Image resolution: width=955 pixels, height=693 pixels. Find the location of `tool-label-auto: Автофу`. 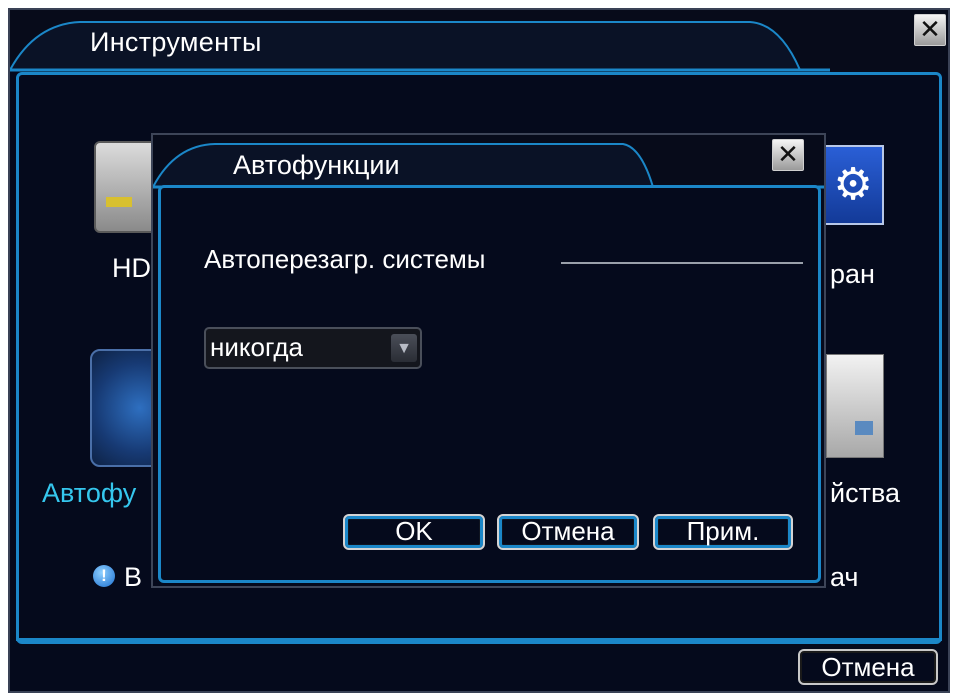

tool-label-auto: Автофу is located at coordinates (89, 493).